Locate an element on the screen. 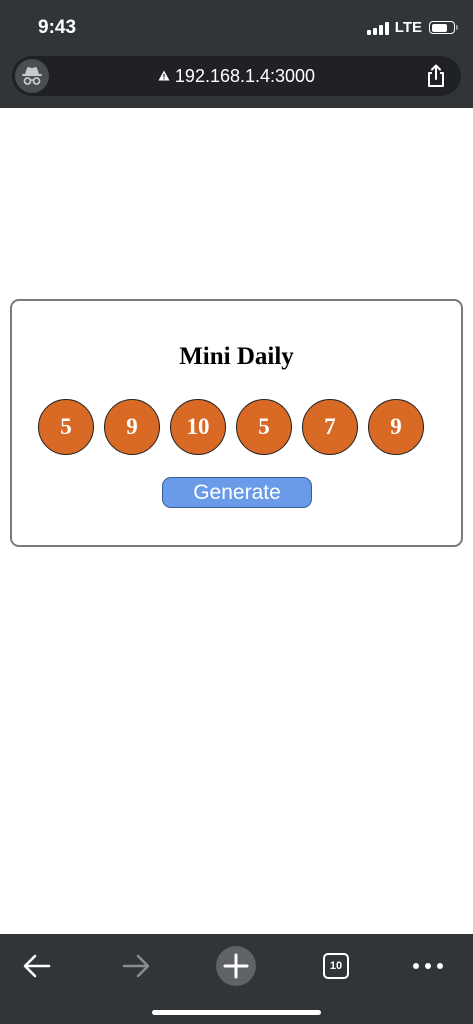  card-title: Mini Daily is located at coordinates (236, 356).